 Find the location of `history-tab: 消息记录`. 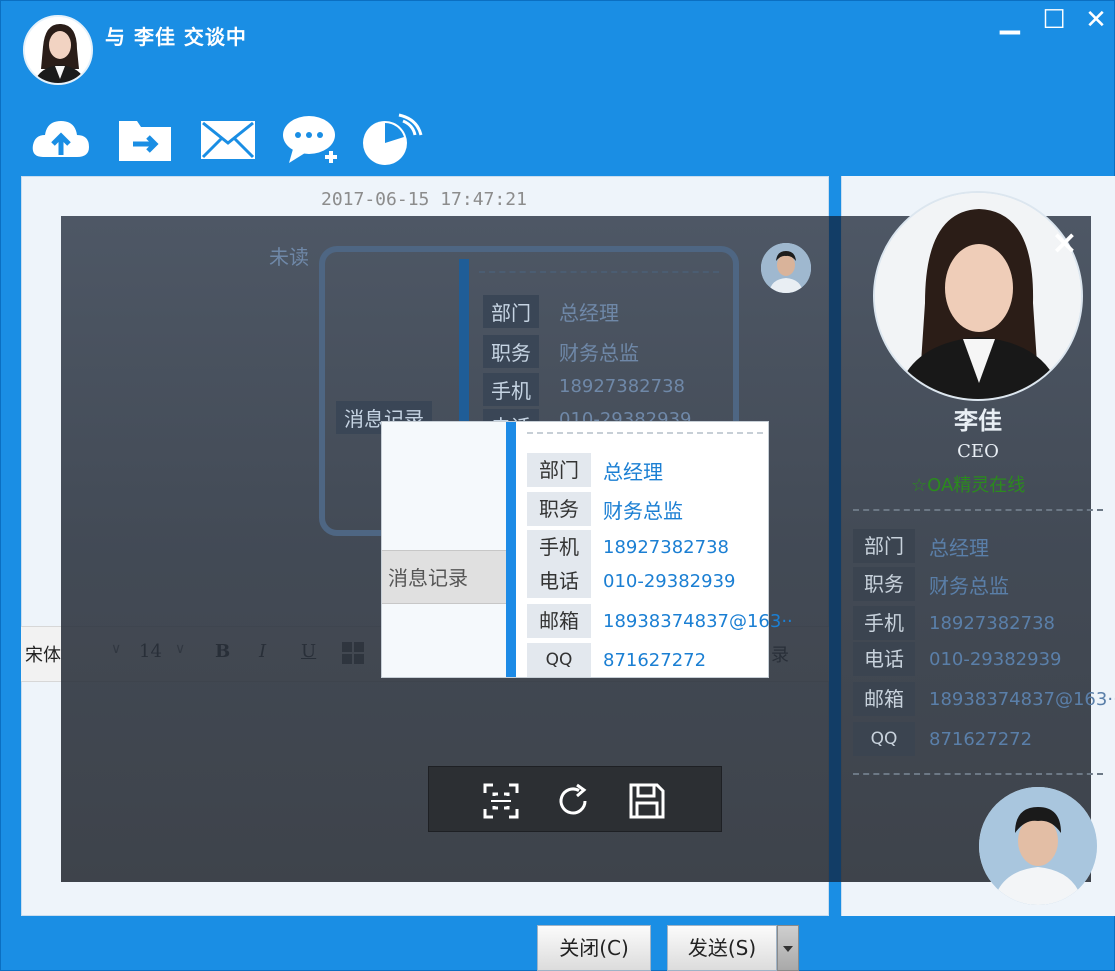

history-tab: 消息记录 is located at coordinates (444, 577).